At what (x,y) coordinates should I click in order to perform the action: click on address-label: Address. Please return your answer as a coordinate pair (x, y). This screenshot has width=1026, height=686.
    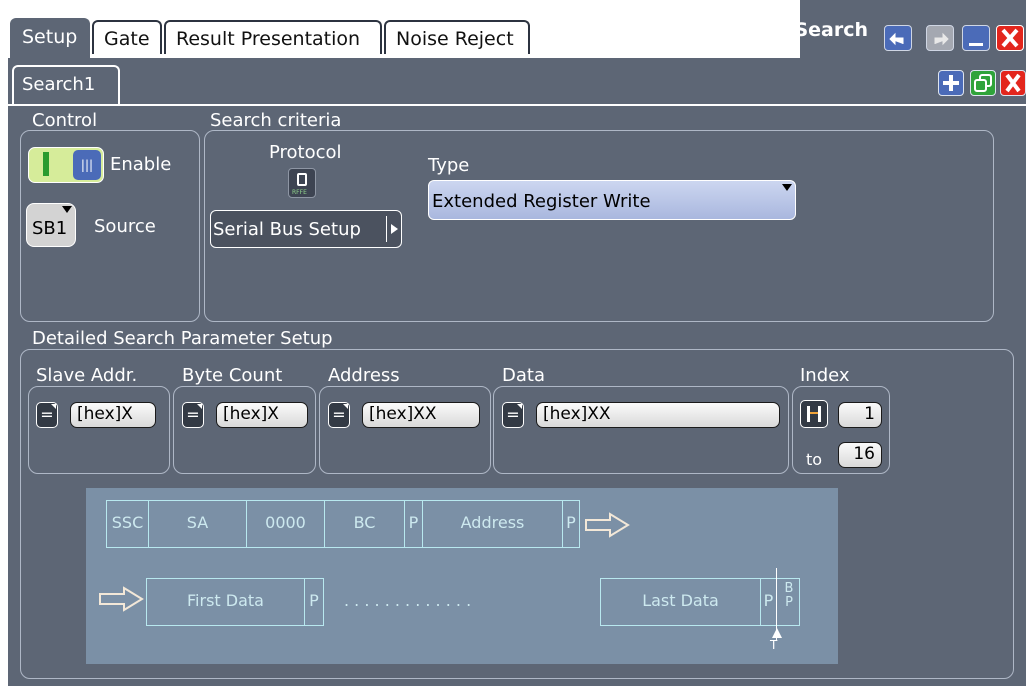
    Looking at the image, I should click on (364, 375).